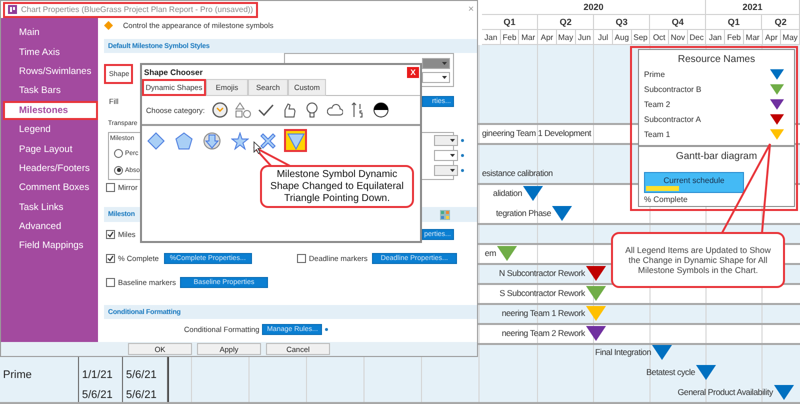 The image size is (800, 404). What do you see at coordinates (137, 9) in the screenshot?
I see `window-title: Chart Properties (BlueGrass Project Plan Report - Pro (unsaved))` at bounding box center [137, 9].